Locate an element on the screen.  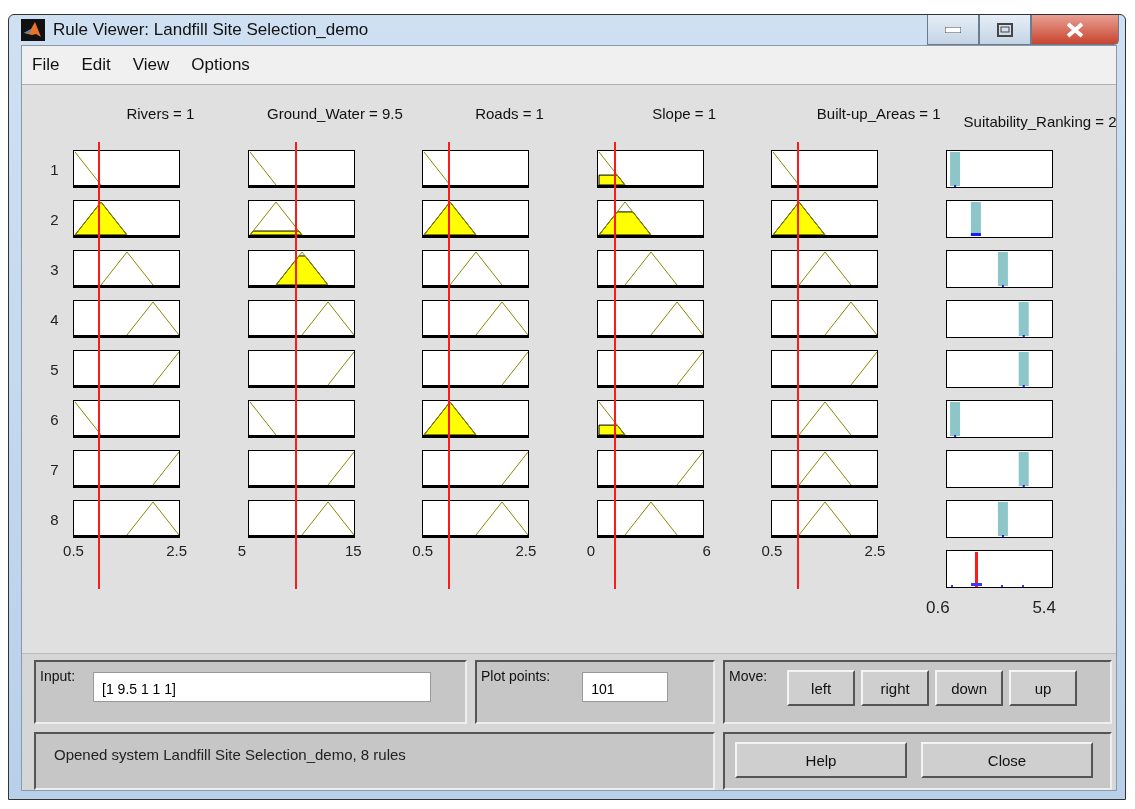
variable-header: Roads = 1 is located at coordinates (509, 114).